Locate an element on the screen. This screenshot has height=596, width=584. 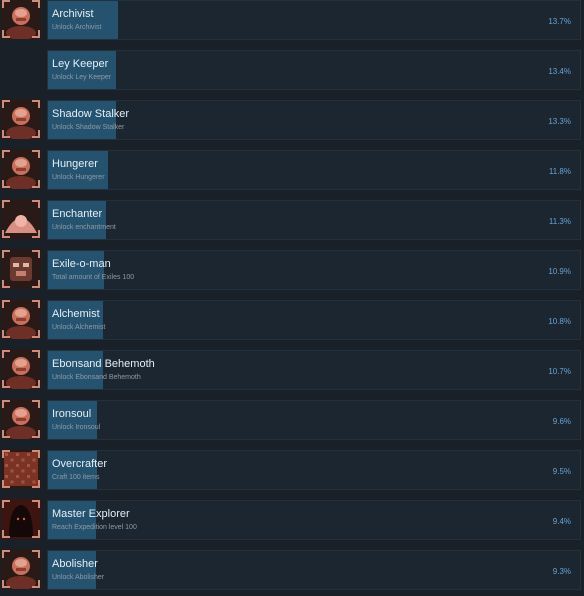
achievement-row: Shadow Stalker Unlock Shadow Stalker 13.3% is located at coordinates (292, 121).